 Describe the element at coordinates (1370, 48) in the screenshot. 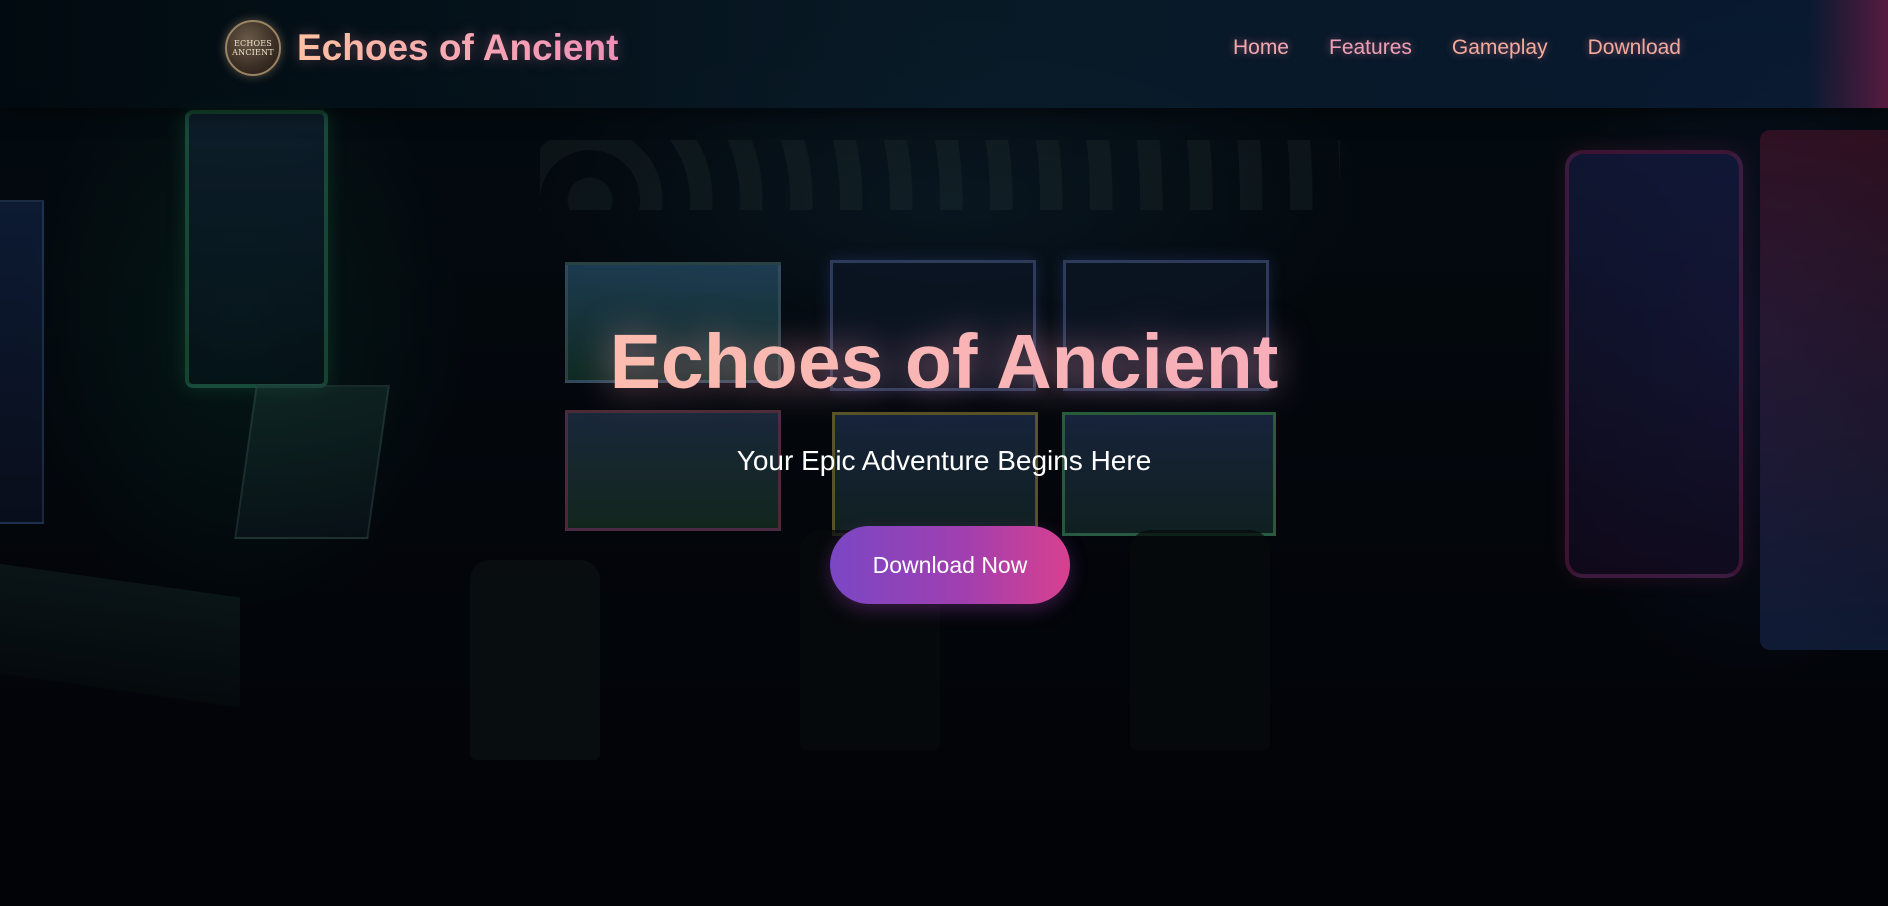

I see `nav-link-features: Features` at that location.